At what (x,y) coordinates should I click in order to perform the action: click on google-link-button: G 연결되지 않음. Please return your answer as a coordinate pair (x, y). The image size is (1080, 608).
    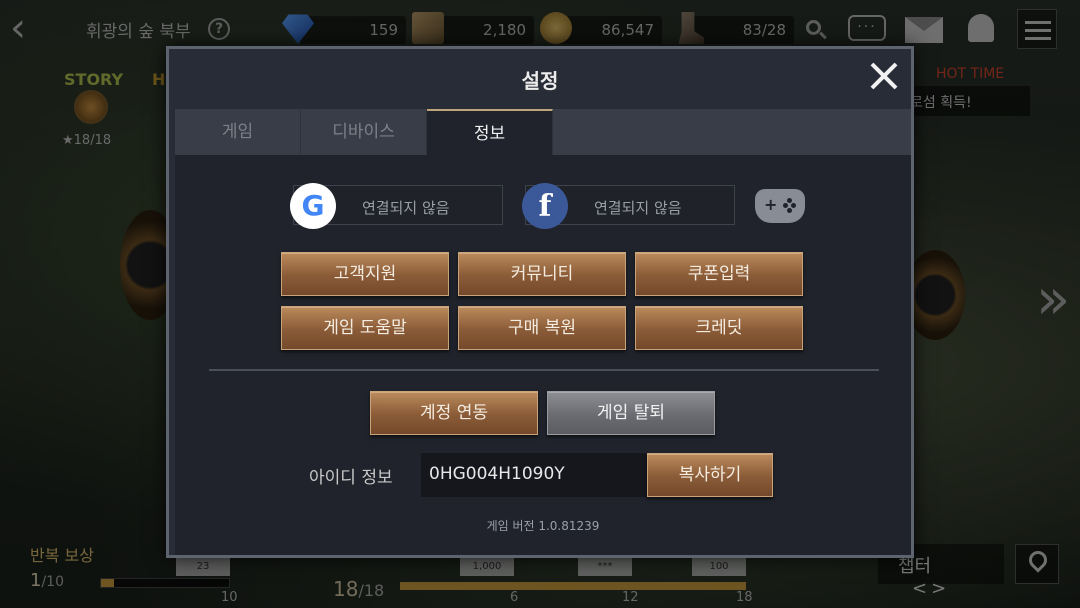
    Looking at the image, I should click on (396, 206).